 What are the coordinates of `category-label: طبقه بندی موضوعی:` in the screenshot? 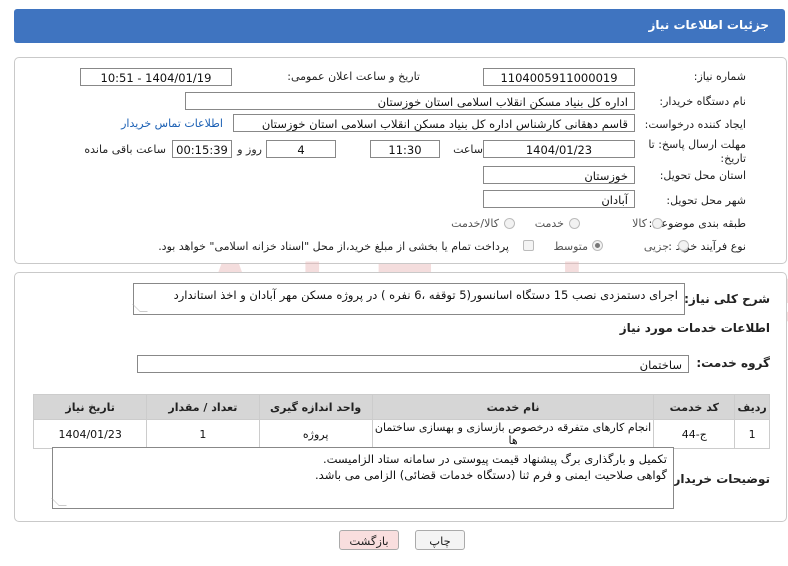 It's located at (697, 223).